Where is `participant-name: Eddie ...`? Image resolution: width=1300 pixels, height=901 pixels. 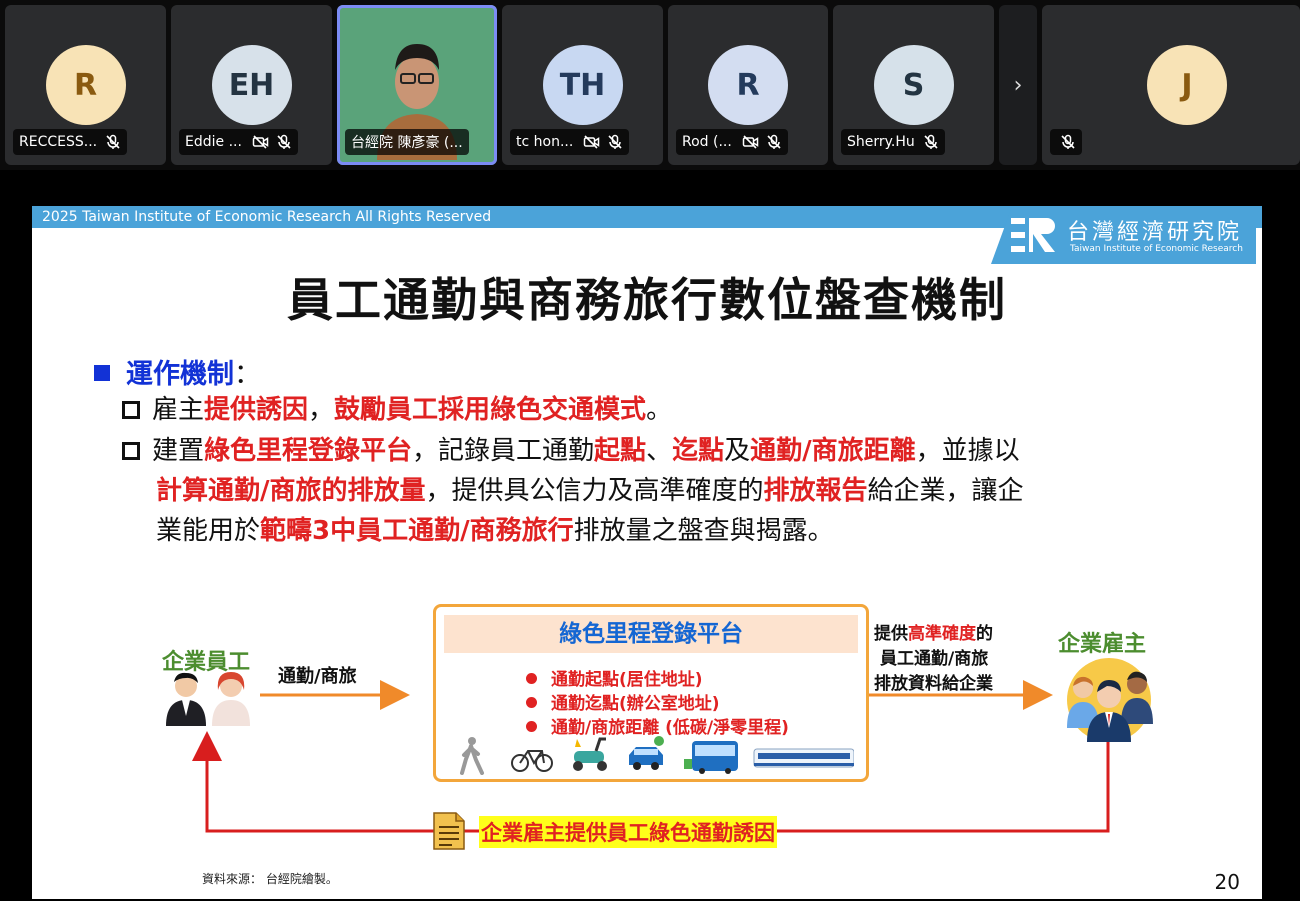 participant-name: Eddie ... is located at coordinates (213, 142).